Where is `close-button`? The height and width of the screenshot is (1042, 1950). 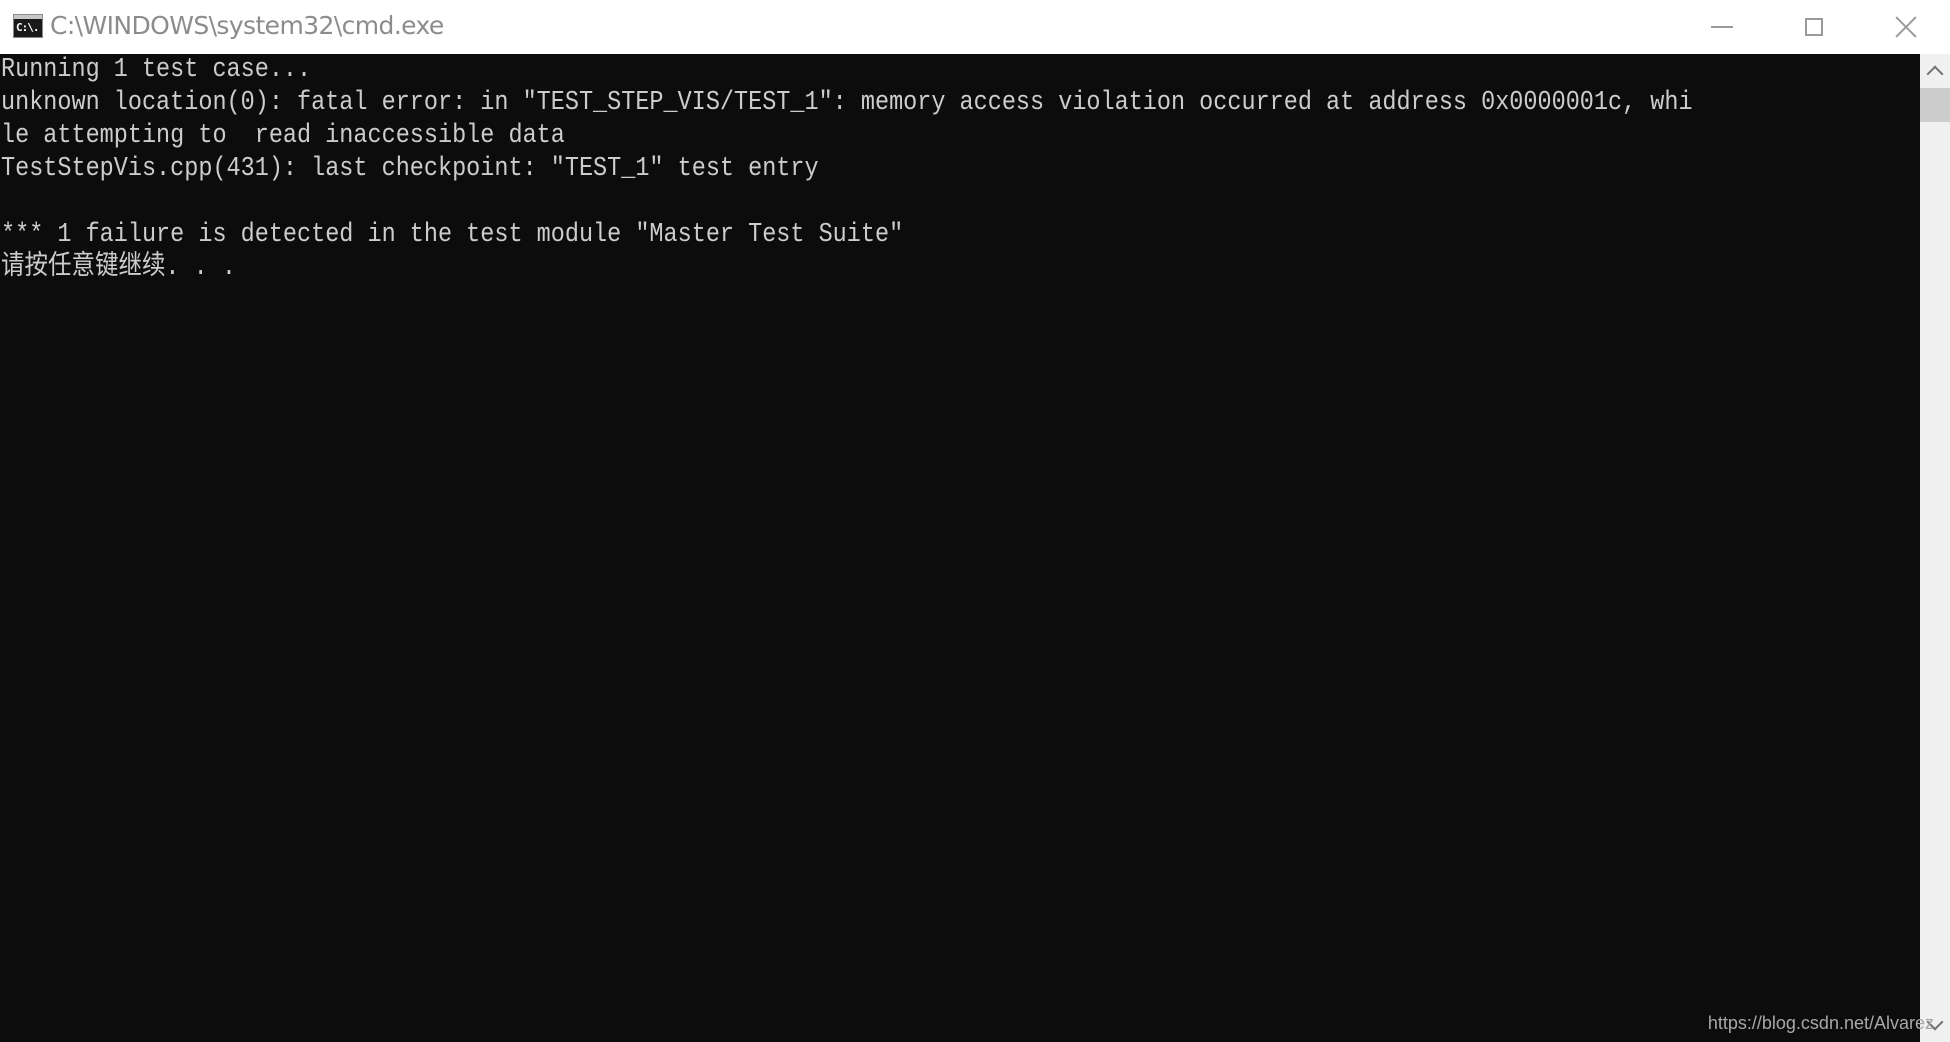 close-button is located at coordinates (1905, 27).